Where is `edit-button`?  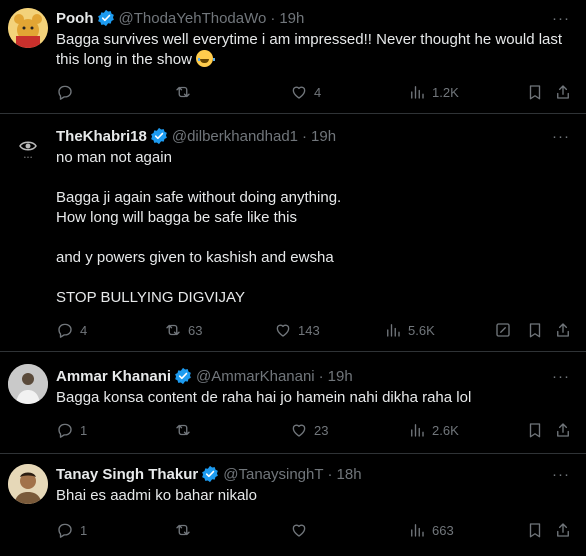 edit-button is located at coordinates (503, 330).